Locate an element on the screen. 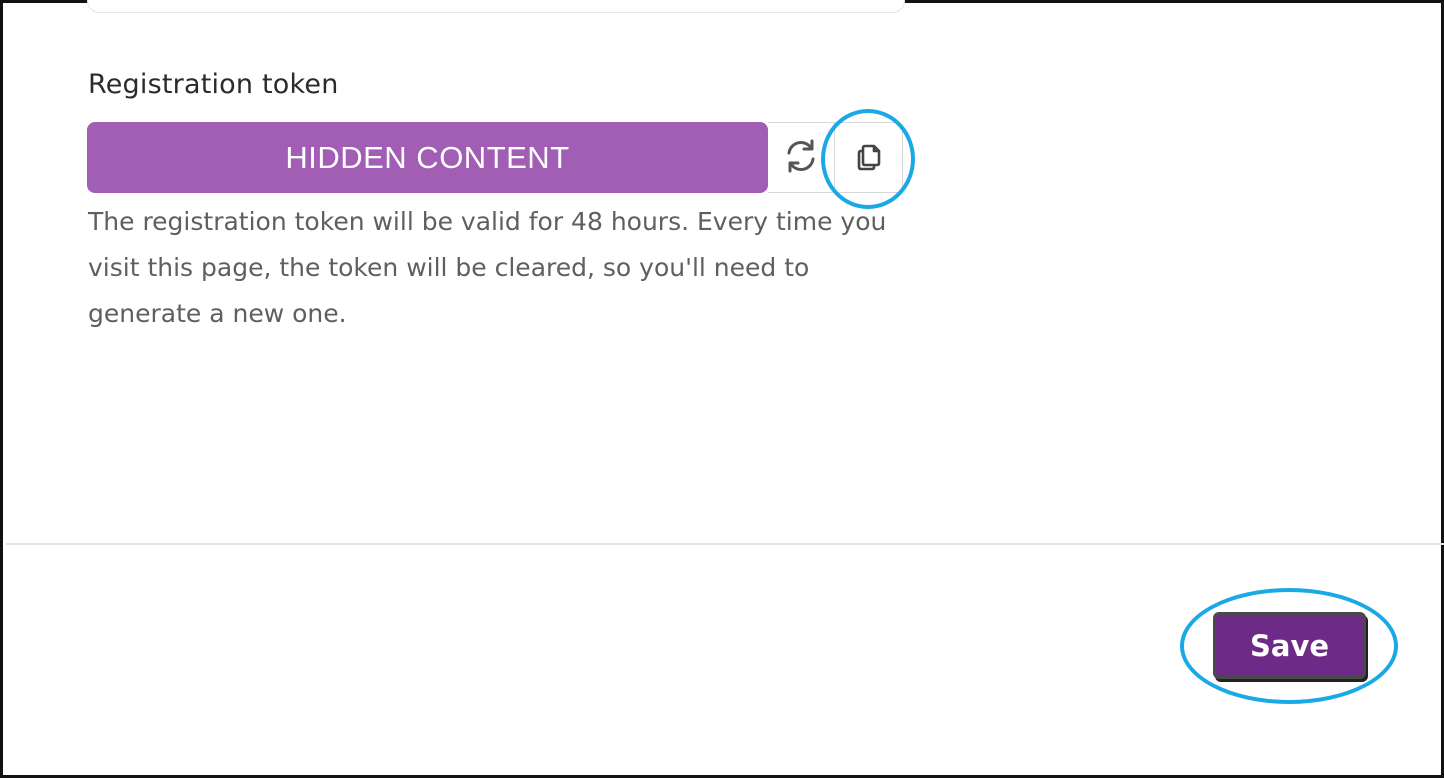  previous-card-edge is located at coordinates (496, 6).